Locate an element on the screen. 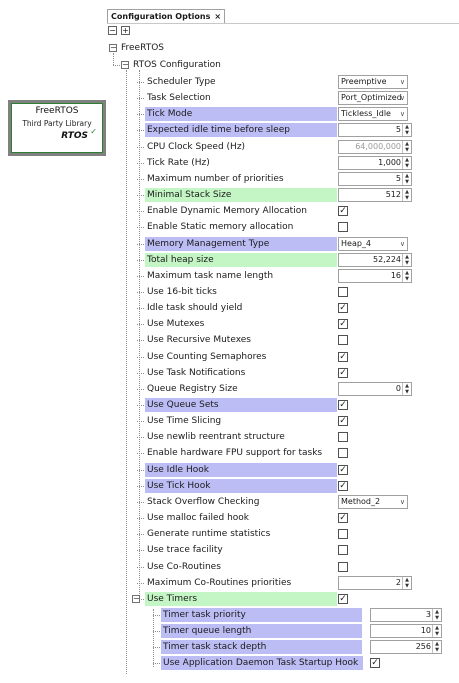  checkbox-enable-dynamic-memory-allocation: ✓ is located at coordinates (343, 211).